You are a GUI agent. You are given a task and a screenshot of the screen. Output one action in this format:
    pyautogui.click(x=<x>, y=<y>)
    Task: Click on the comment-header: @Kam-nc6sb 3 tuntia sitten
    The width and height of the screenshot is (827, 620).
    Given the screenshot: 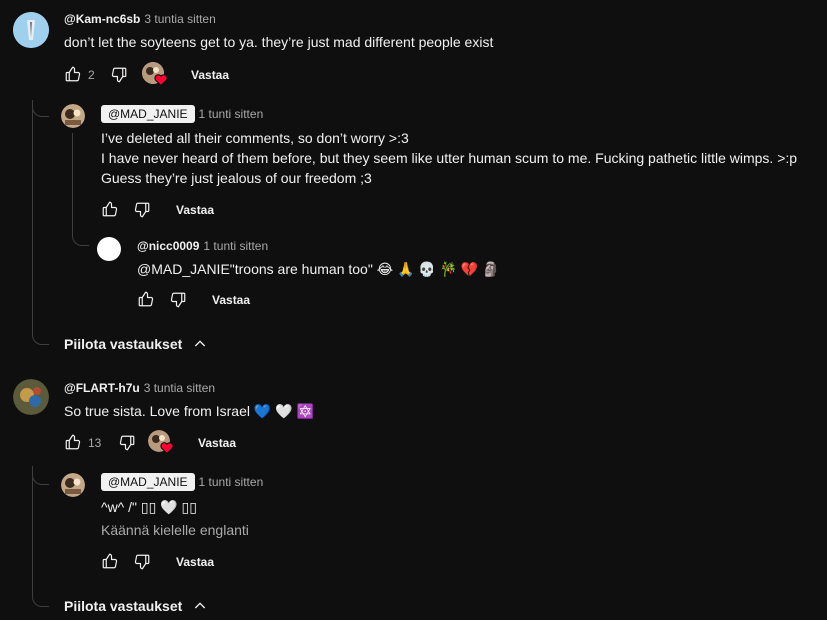 What is the action you would take?
    pyautogui.click(x=140, y=19)
    